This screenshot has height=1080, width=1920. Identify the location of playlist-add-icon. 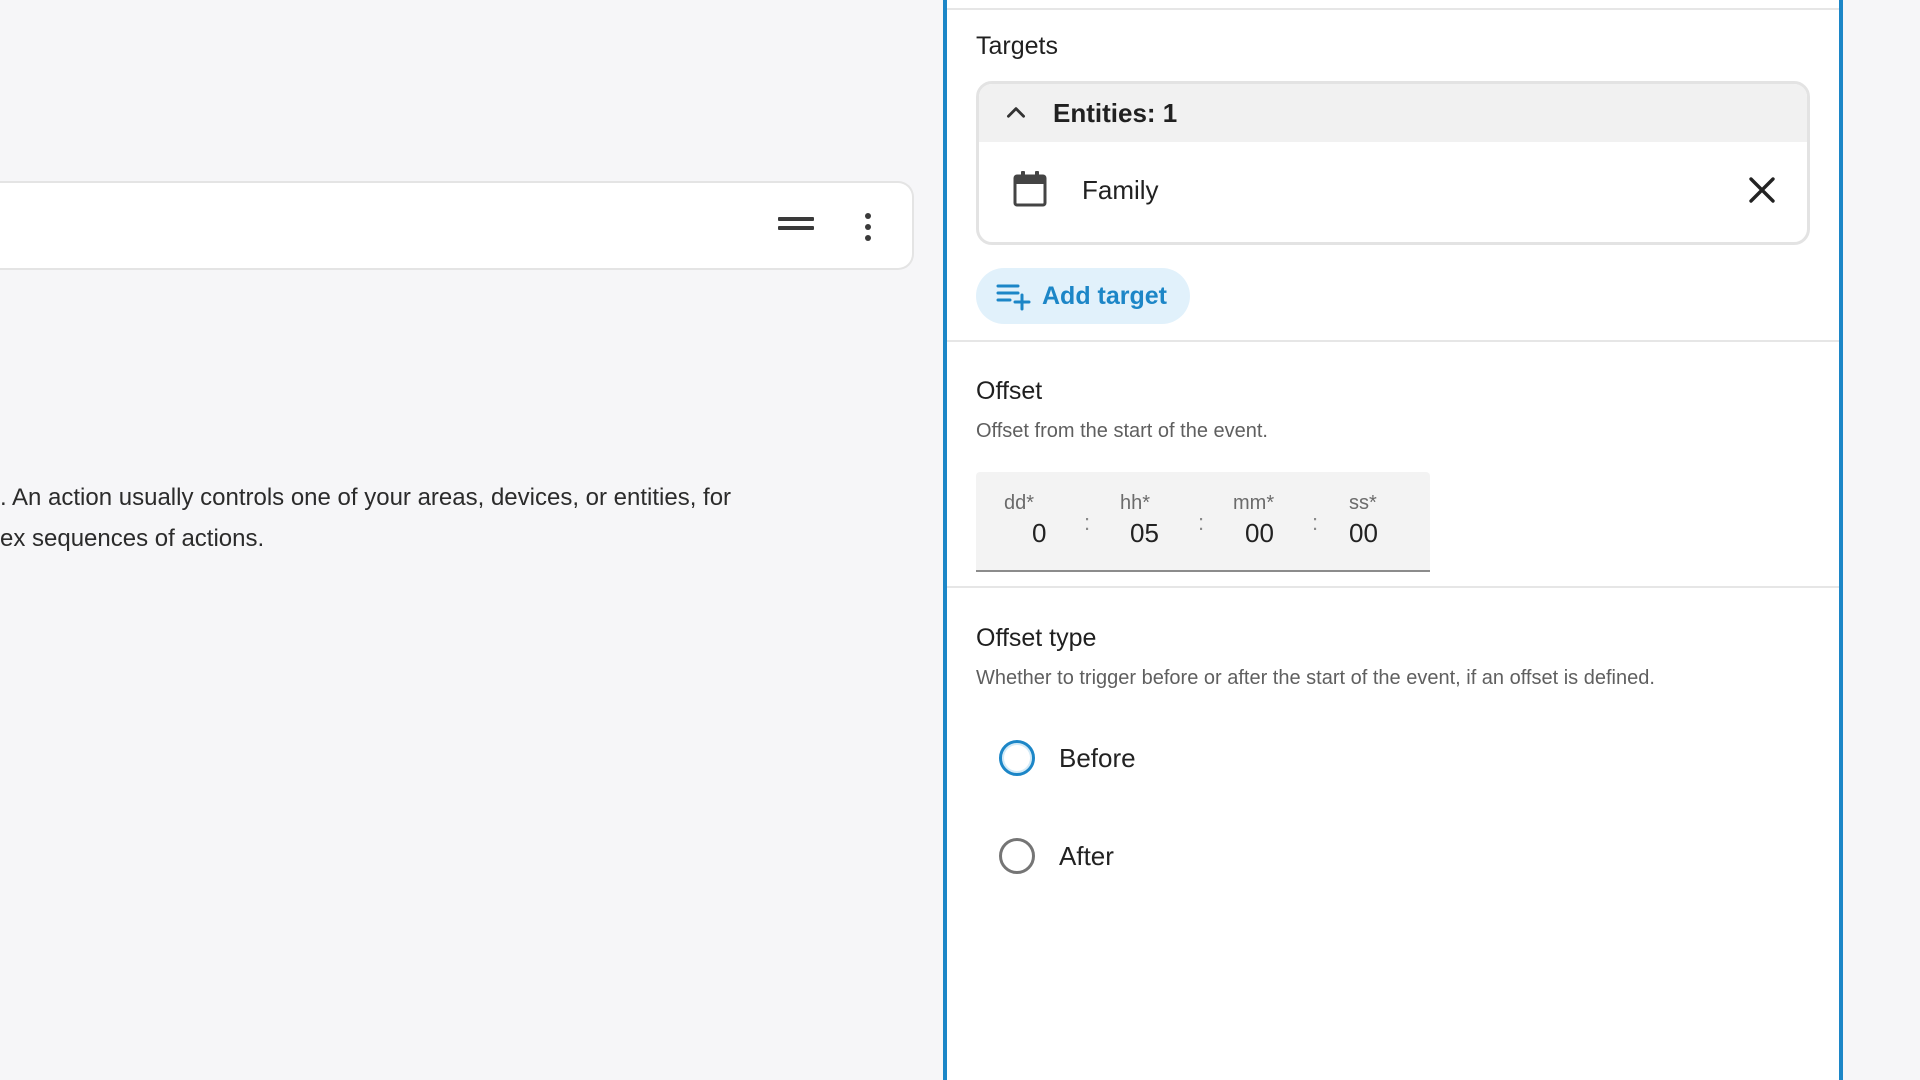
(1013, 297).